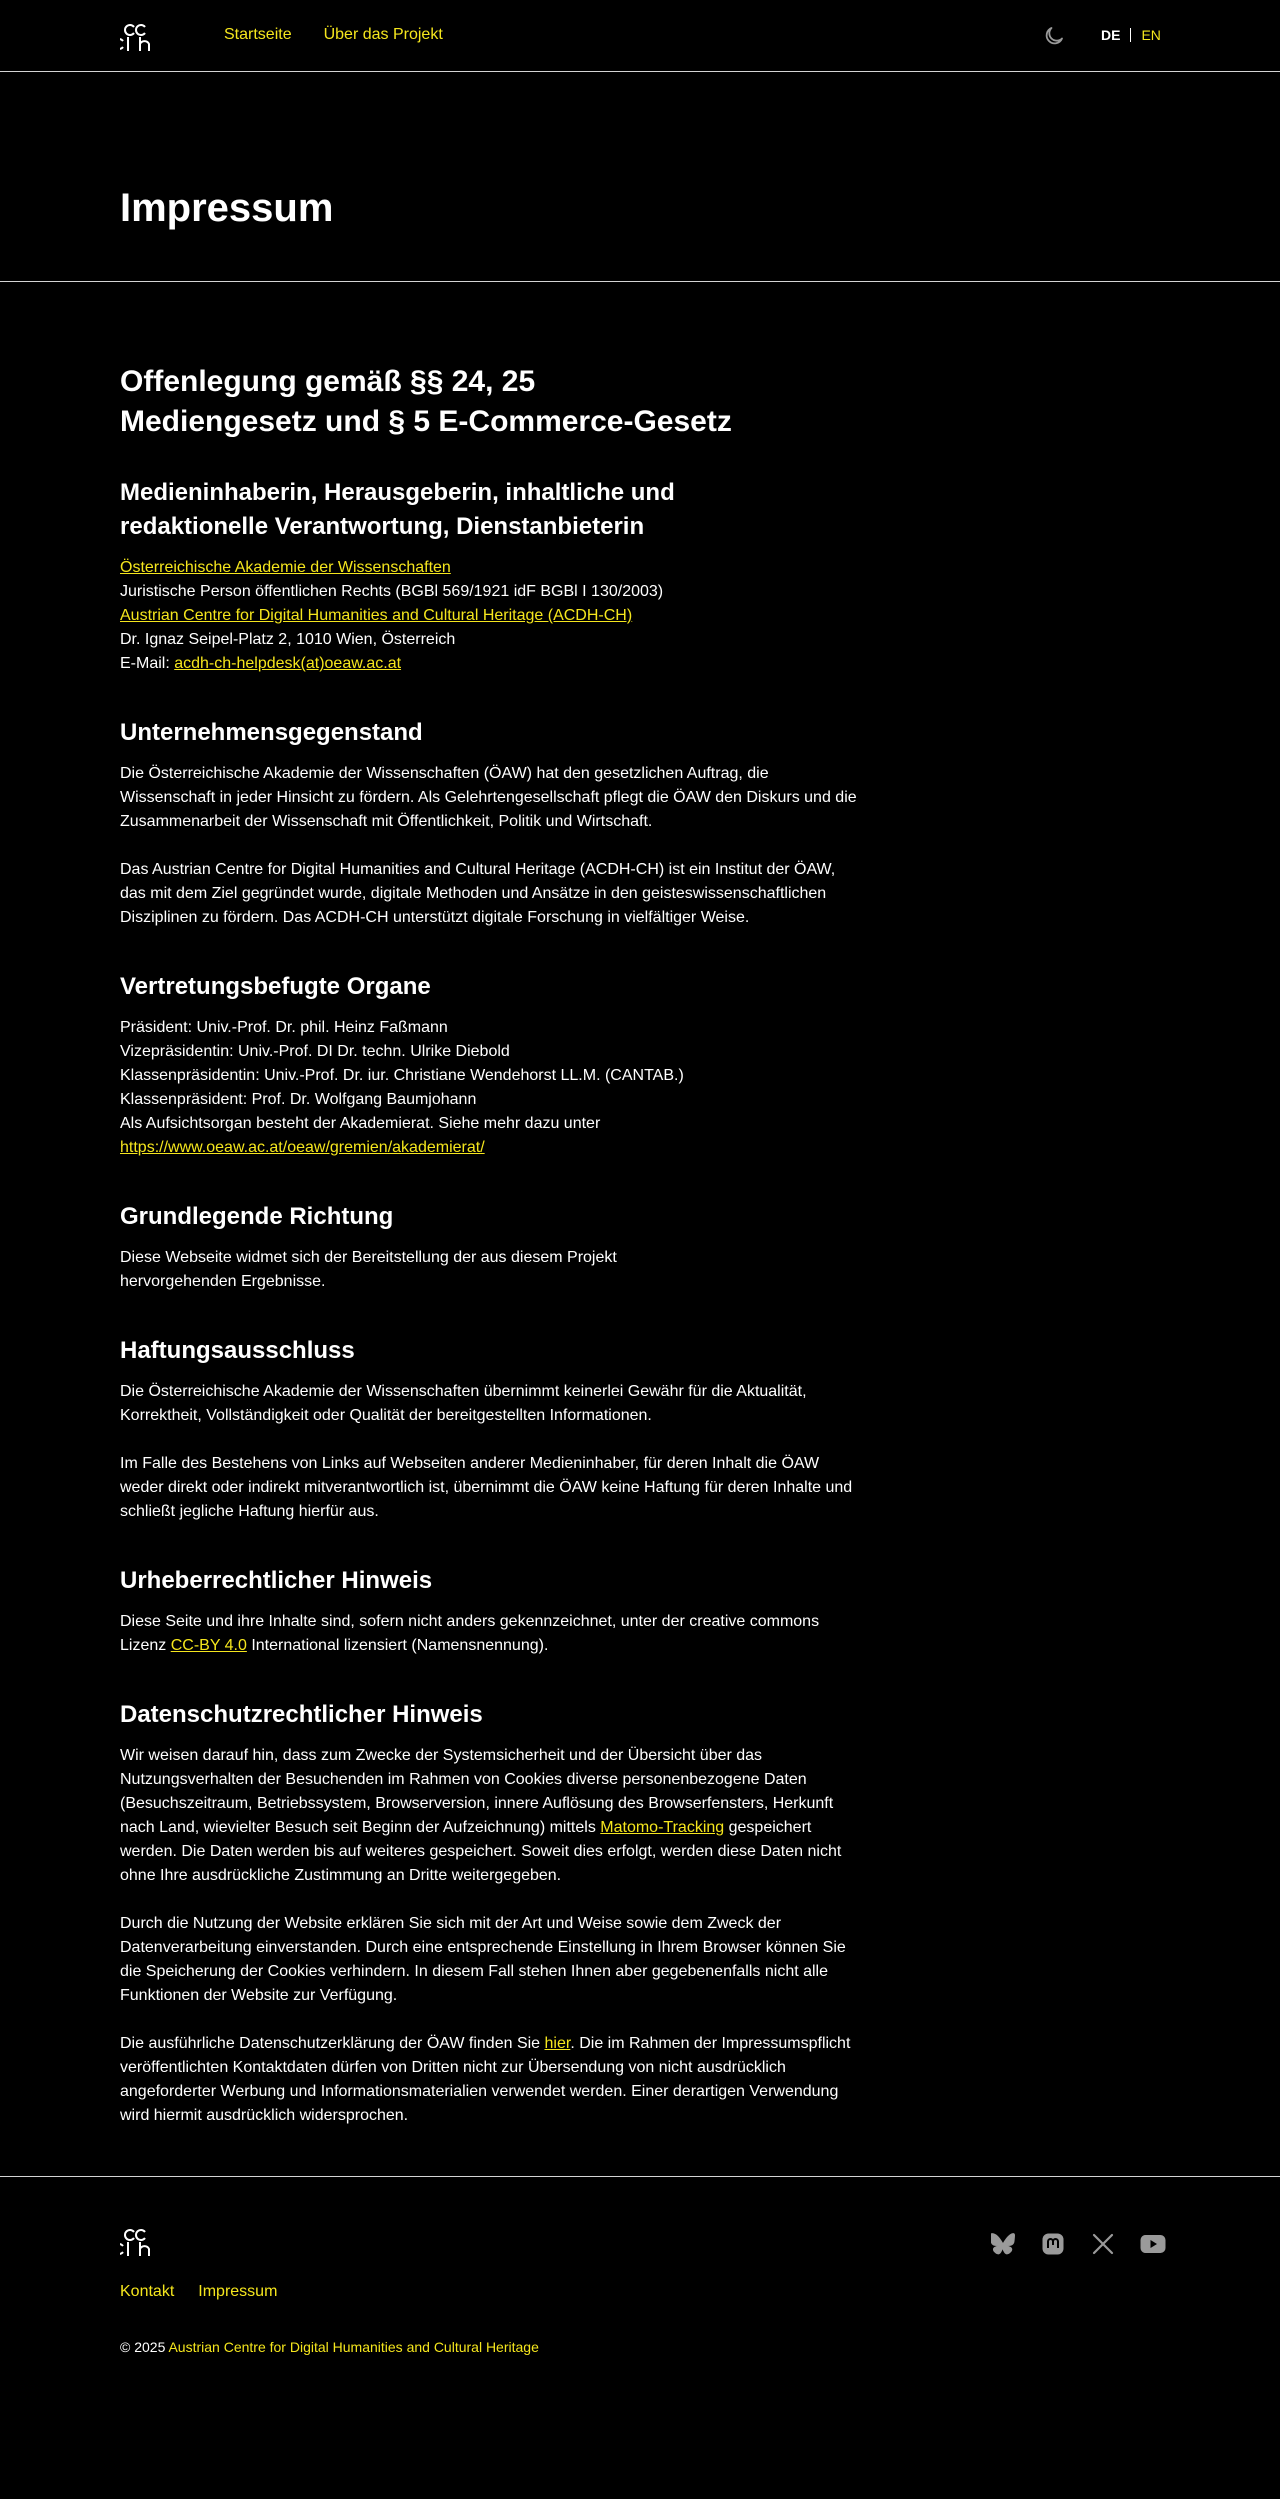  What do you see at coordinates (258, 35) in the screenshot?
I see `nav-startseite: Startseite` at bounding box center [258, 35].